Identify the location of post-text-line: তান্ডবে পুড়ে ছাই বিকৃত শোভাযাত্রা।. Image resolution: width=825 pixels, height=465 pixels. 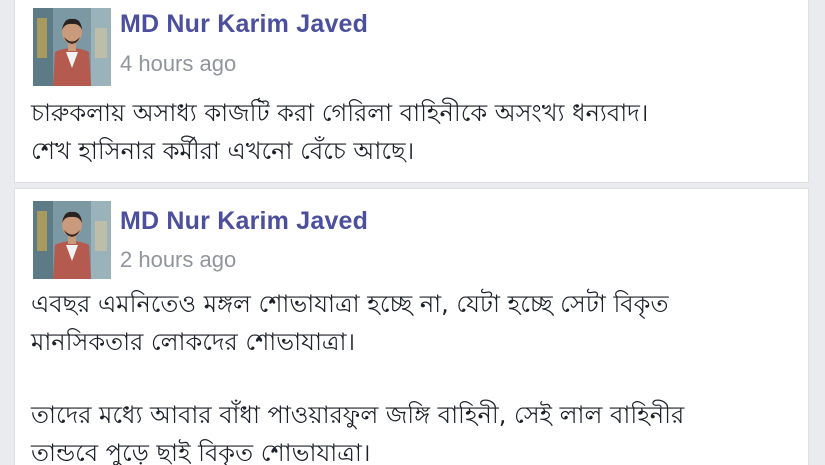
(201, 452).